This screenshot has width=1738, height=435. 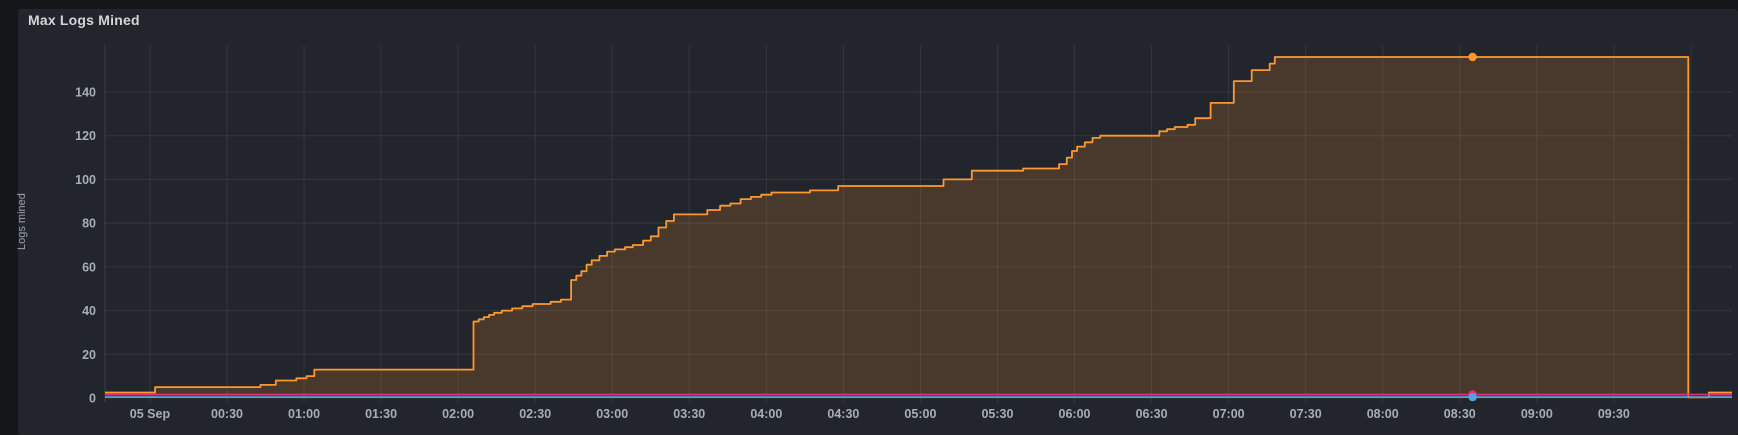 I want to click on y-tick-label: 80, so click(x=89, y=224).